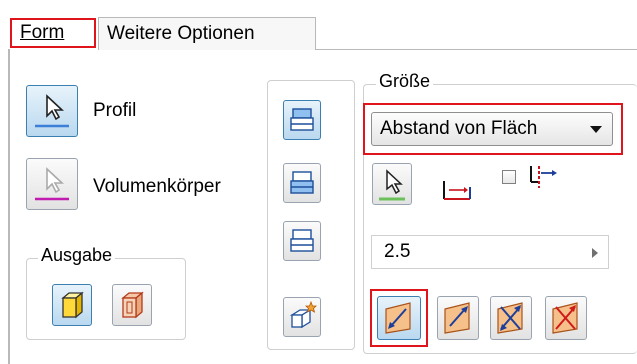  Describe the element at coordinates (595, 253) in the screenshot. I see `distance-arrow-icon` at that location.